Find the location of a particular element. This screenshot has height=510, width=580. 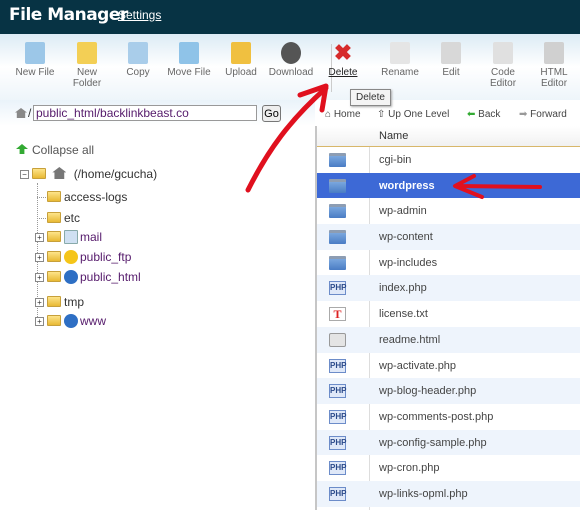

back-button: ⬅ Back is located at coordinates (483, 114).